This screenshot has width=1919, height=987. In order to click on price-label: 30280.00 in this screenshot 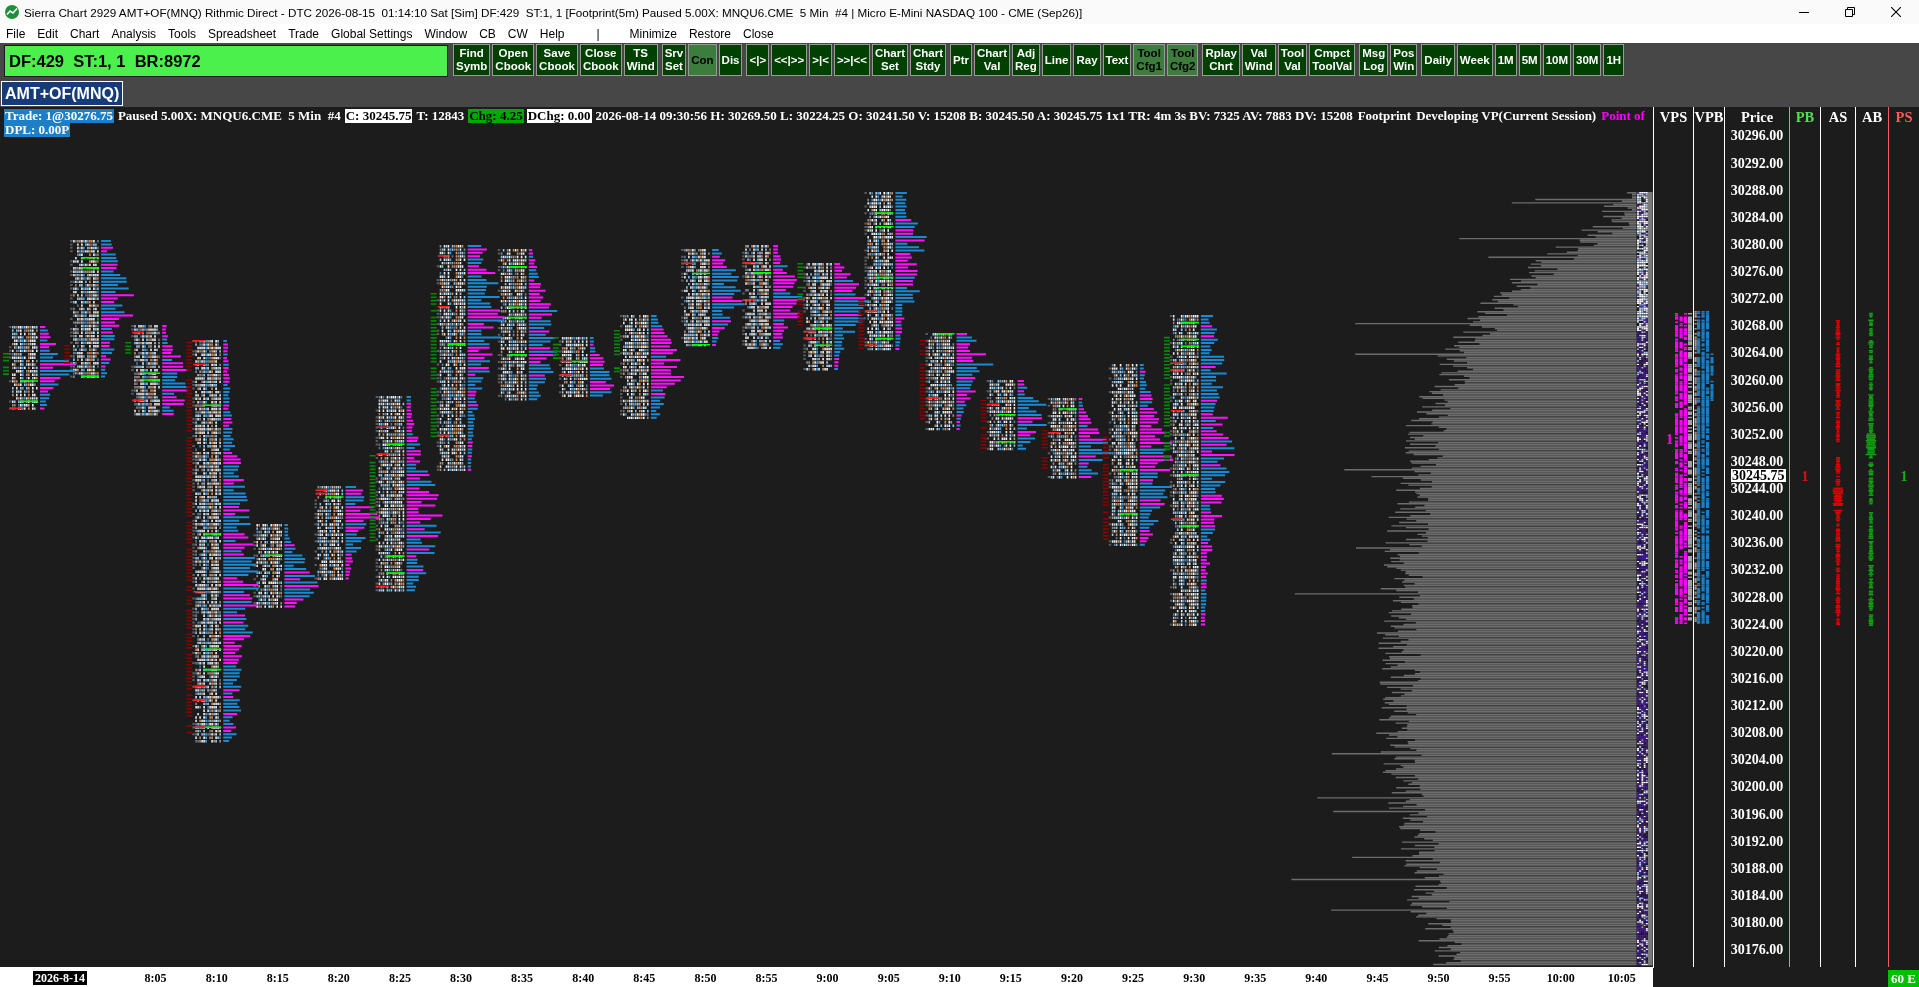, I will do `click(1757, 244)`.